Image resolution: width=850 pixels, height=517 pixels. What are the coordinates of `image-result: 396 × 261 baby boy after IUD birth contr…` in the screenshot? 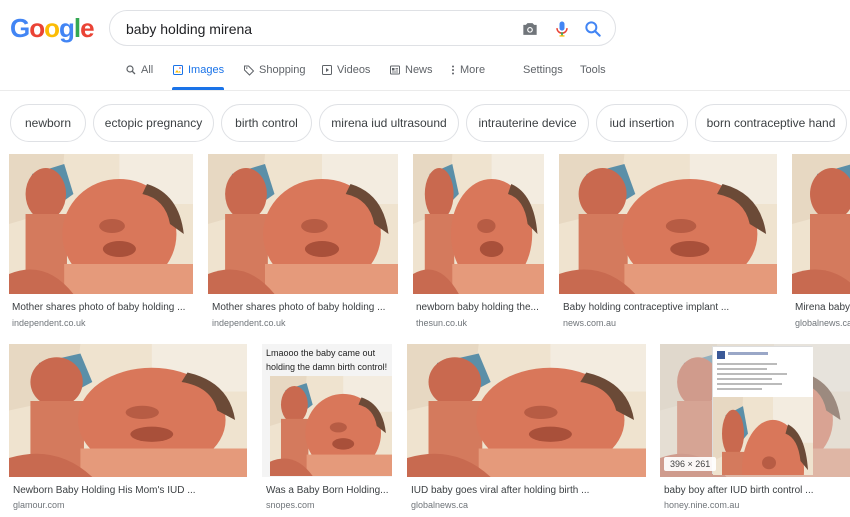 It's located at (755, 429).